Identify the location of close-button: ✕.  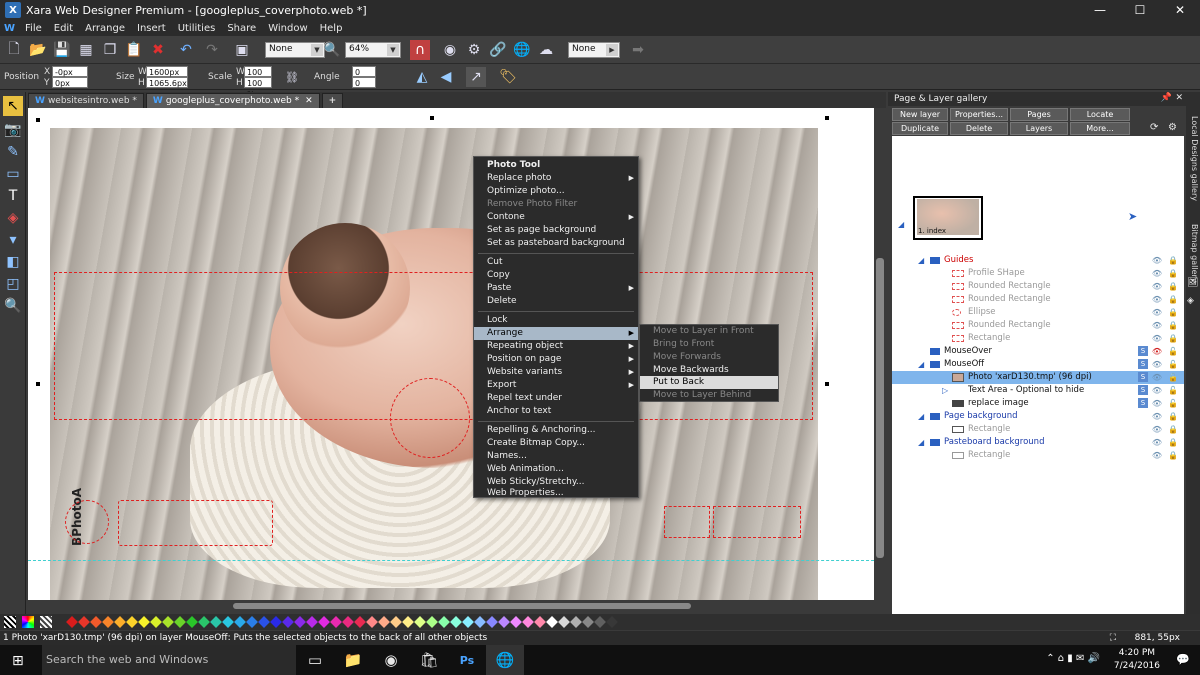
(1180, 10).